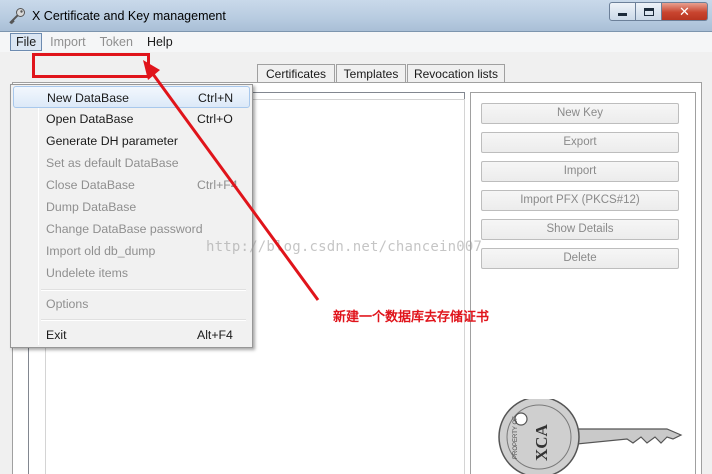  What do you see at coordinates (17, 16) in the screenshot?
I see `key-app-icon` at bounding box center [17, 16].